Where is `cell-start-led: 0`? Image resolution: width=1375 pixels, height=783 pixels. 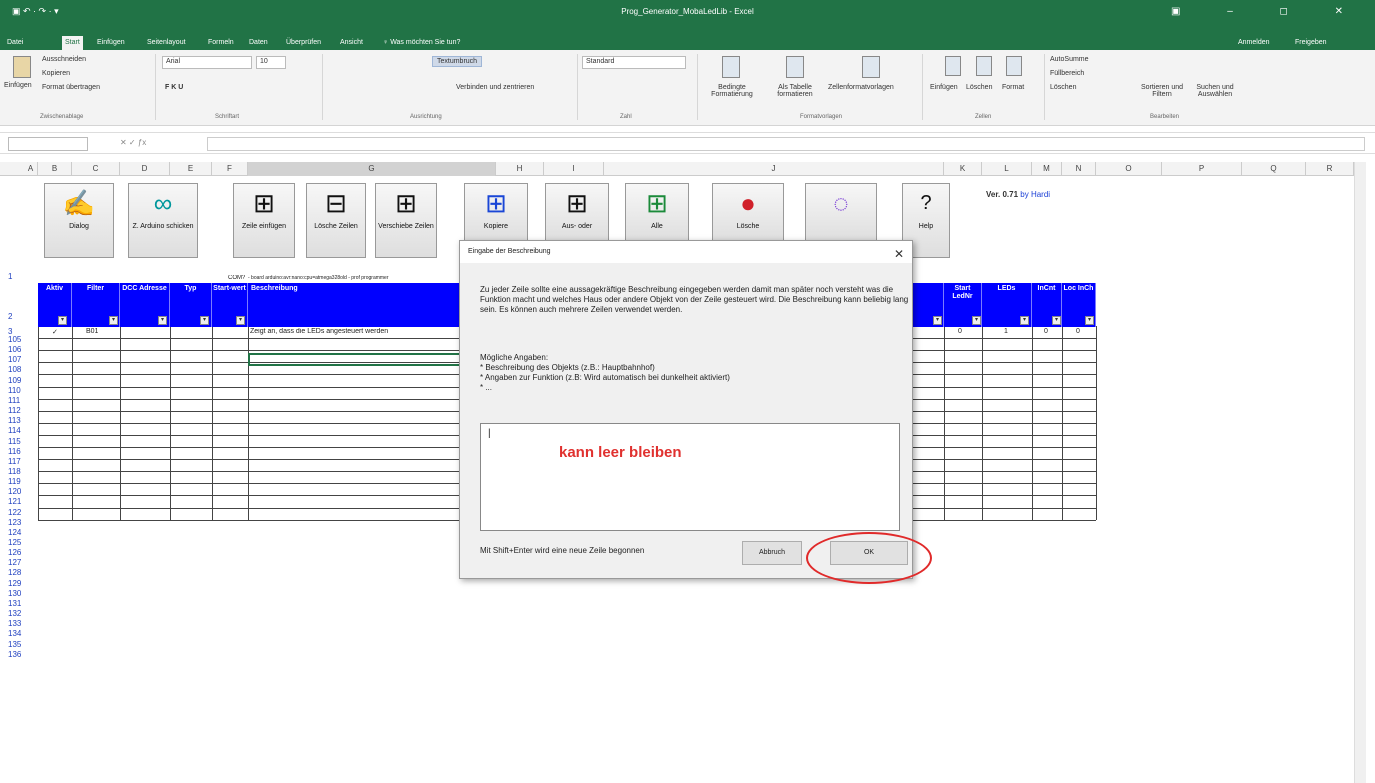 cell-start-led: 0 is located at coordinates (960, 331).